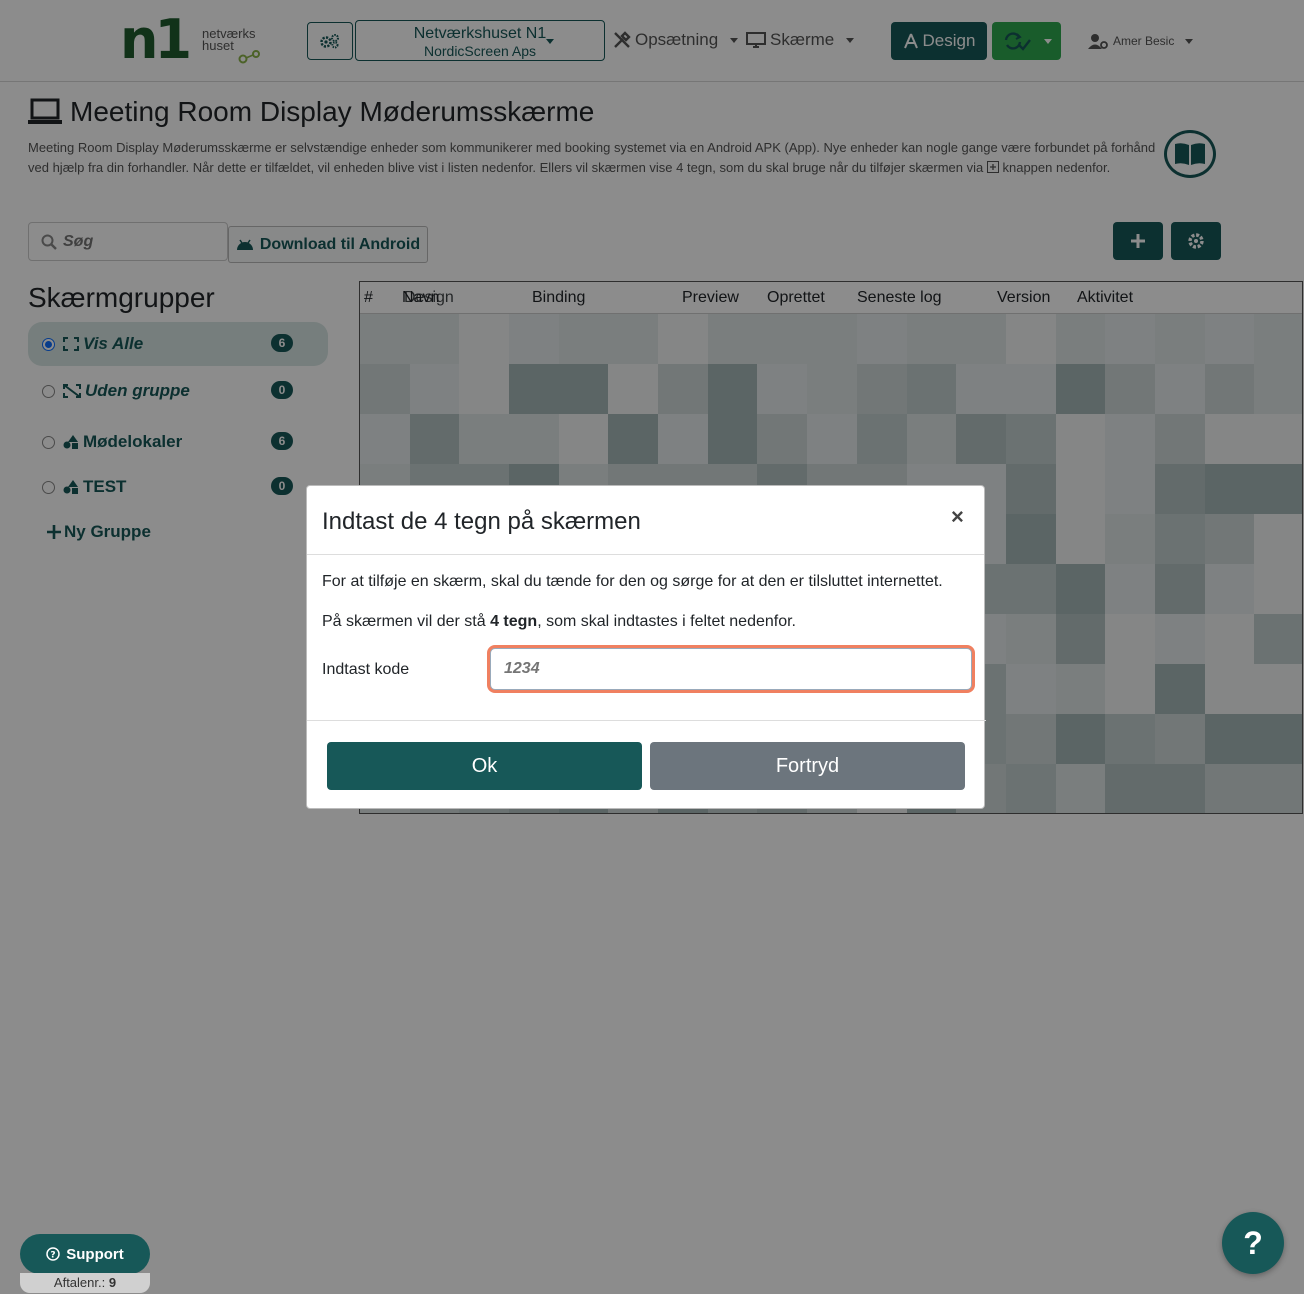  Describe the element at coordinates (646, 765) in the screenshot. I see `modal-footer: Ok Fortryd` at that location.